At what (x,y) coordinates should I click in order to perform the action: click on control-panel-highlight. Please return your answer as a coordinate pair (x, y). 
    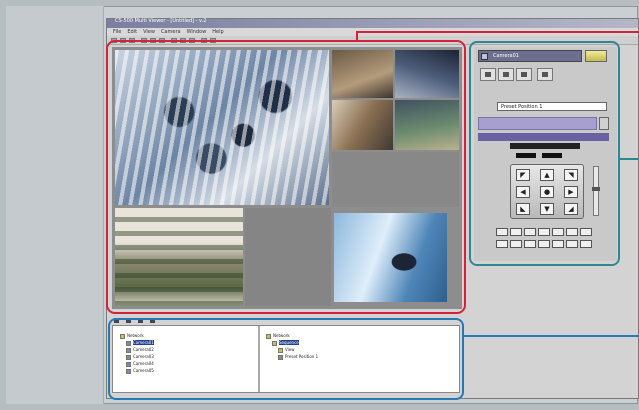
    Looking at the image, I should click on (544, 153).